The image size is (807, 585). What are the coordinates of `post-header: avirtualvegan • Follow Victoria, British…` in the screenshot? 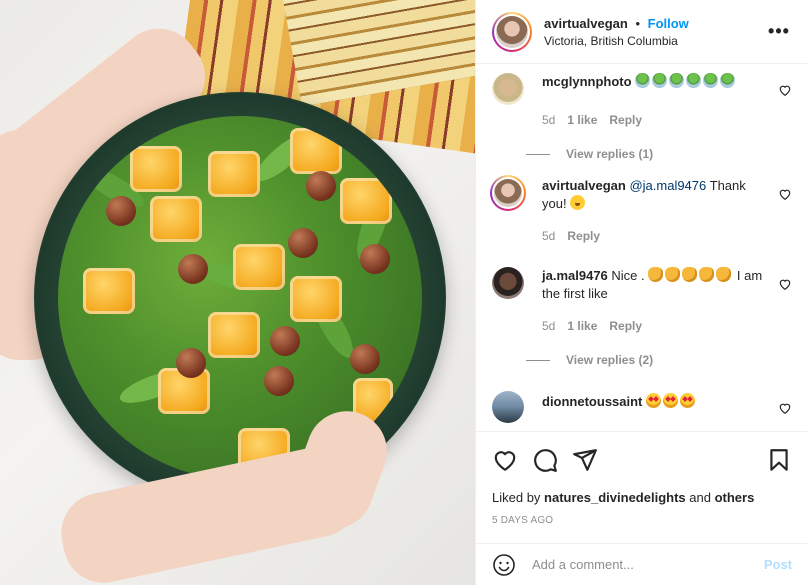 It's located at (641, 32).